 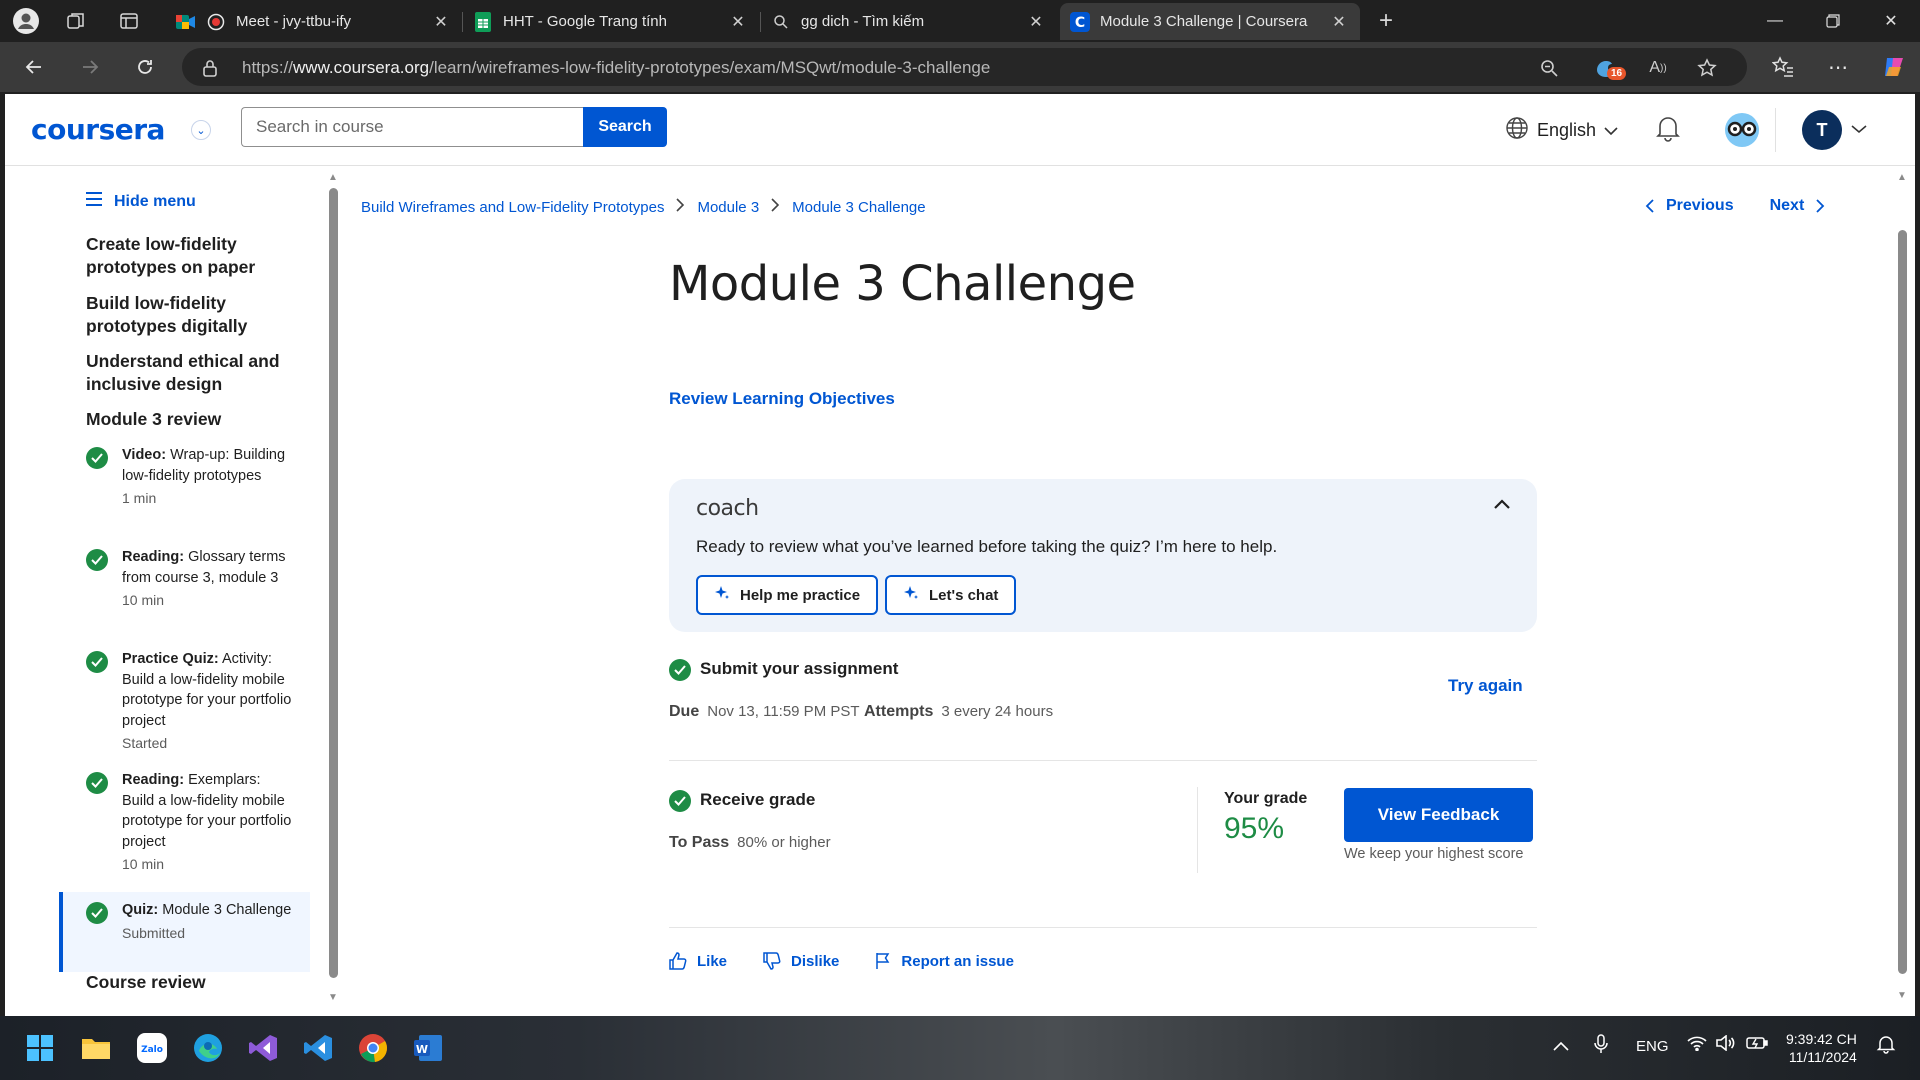 I want to click on wifi-icon, so click(x=1697, y=1045).